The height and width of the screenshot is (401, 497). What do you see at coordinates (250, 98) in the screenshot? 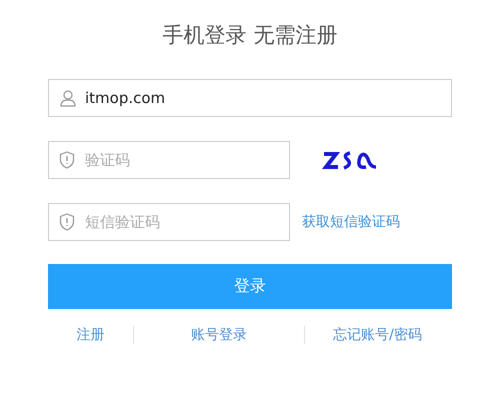
I see `input-field: itmop.com` at bounding box center [250, 98].